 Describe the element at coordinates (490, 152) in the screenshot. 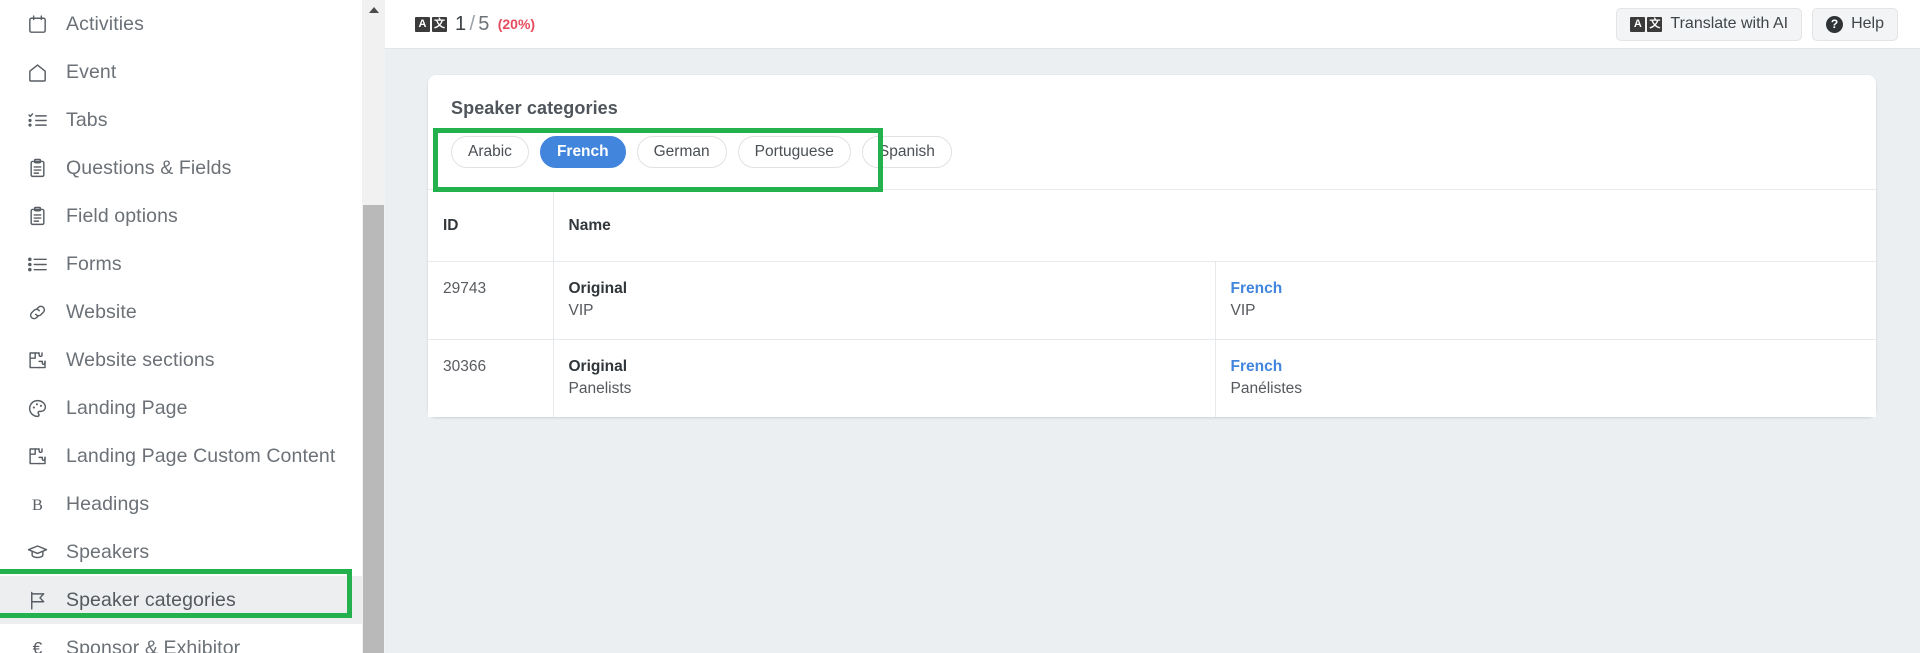

I see `language-tab-arabic: Arabic` at that location.